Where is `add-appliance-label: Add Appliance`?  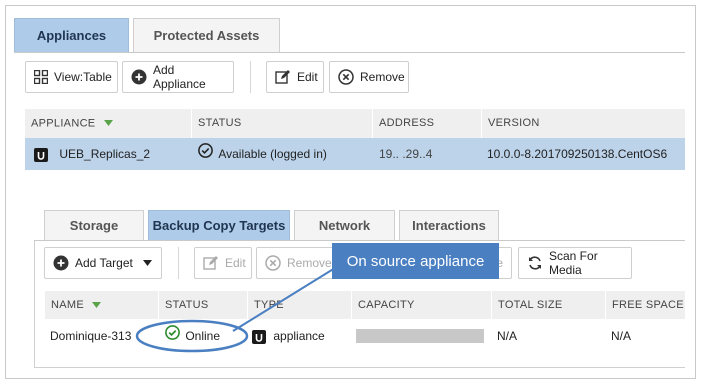 add-appliance-label: Add Appliance is located at coordinates (179, 77).